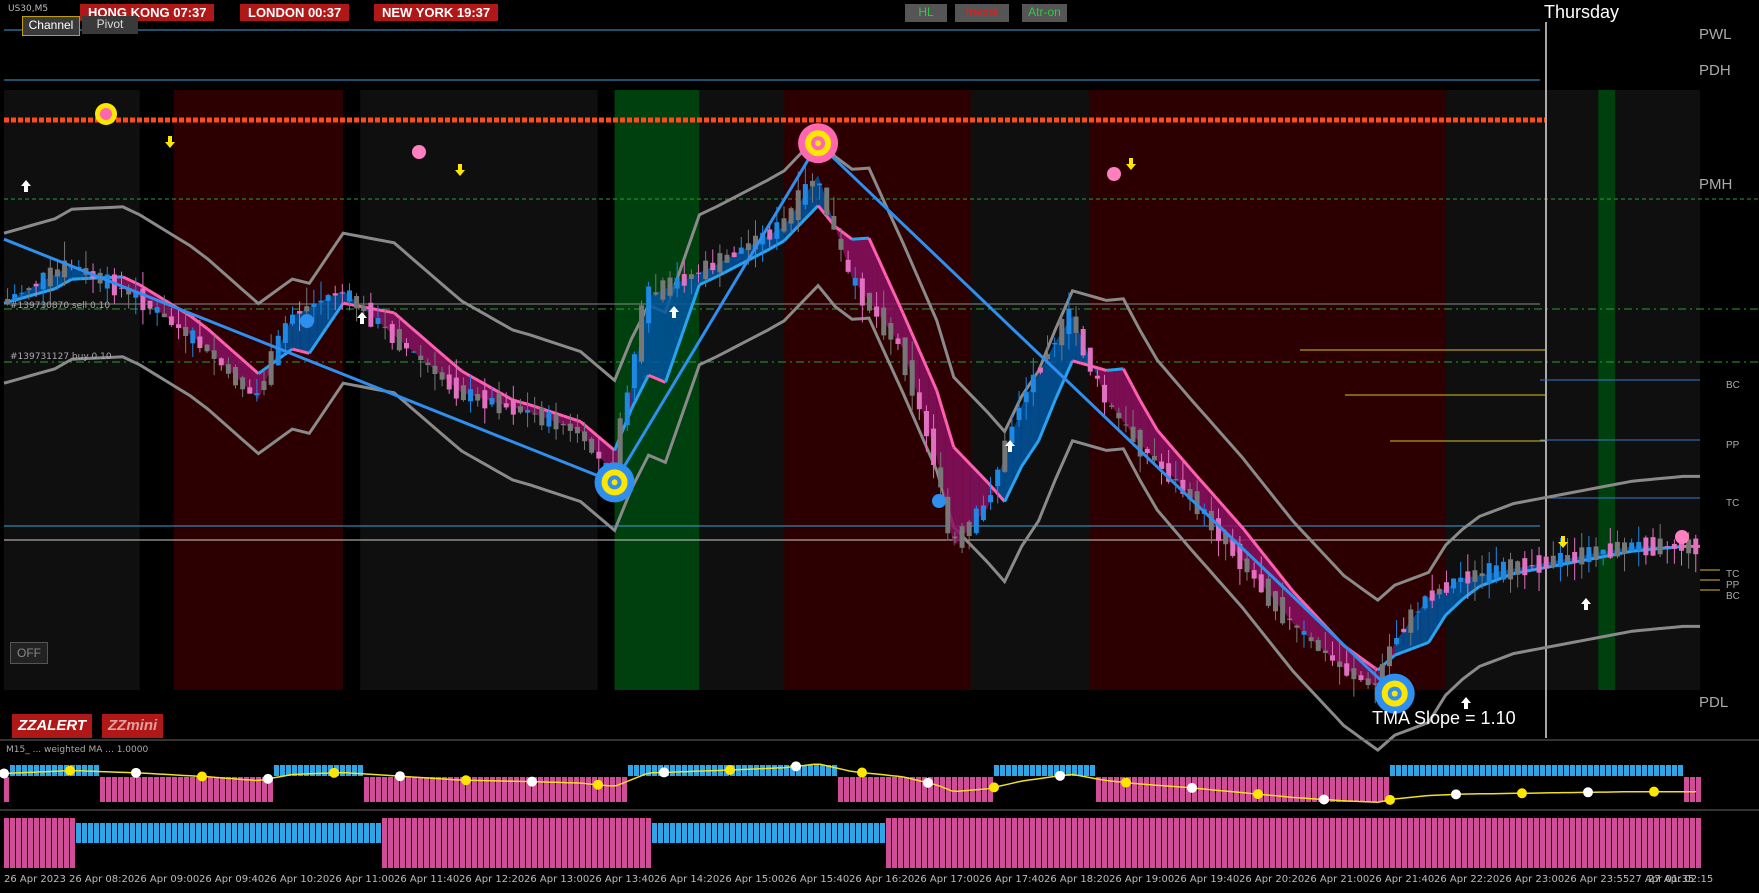 The width and height of the screenshot is (1759, 893). What do you see at coordinates (1272, 879) in the screenshot?
I see `time-tick-label: 26 Apr 20:20` at bounding box center [1272, 879].